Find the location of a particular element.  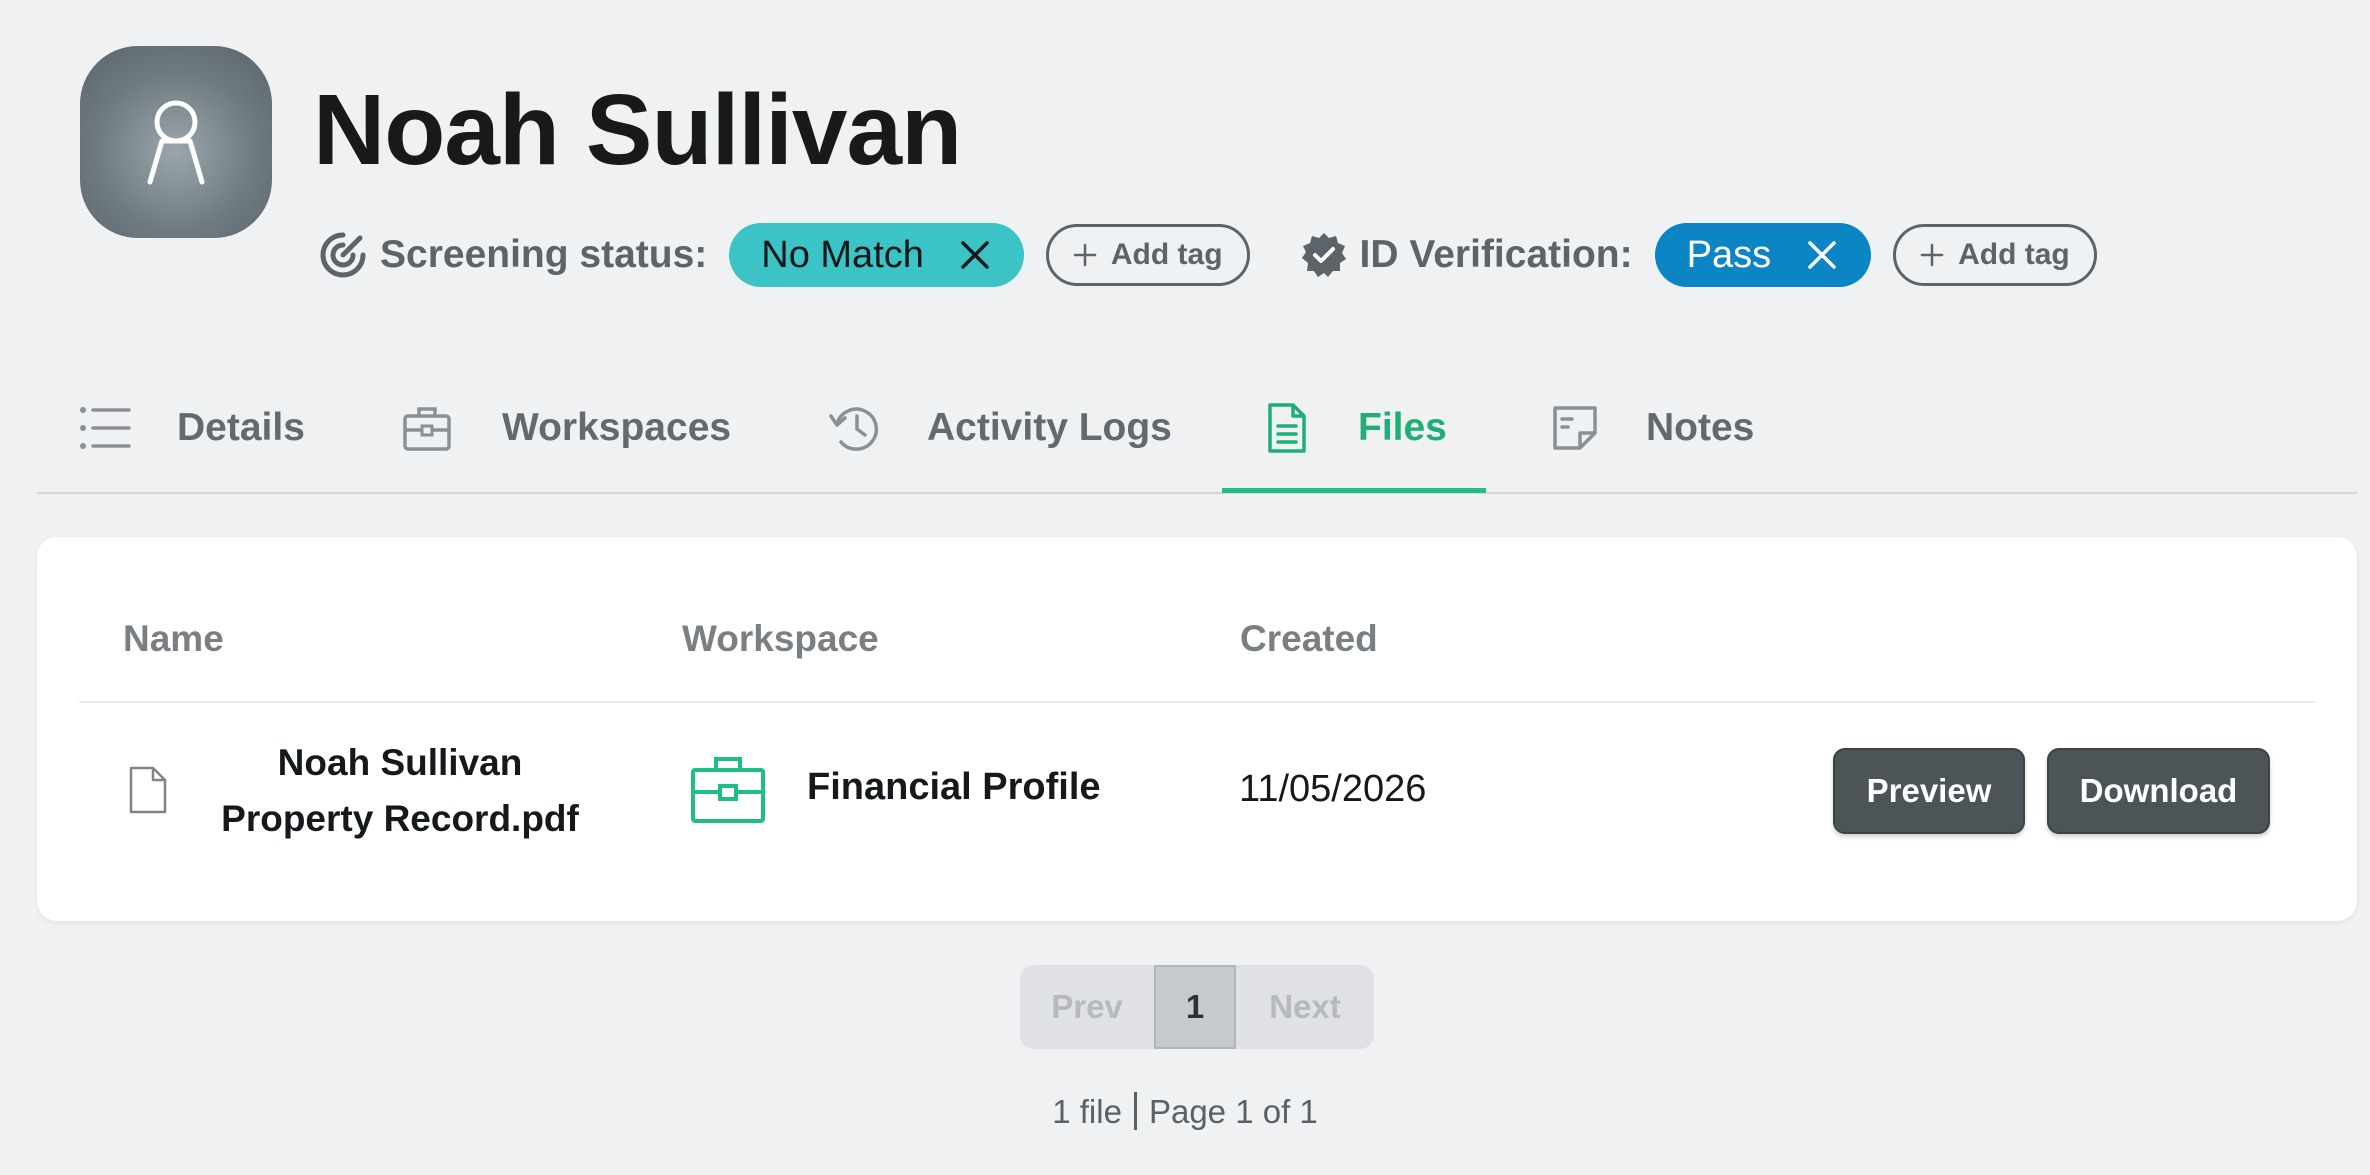

id-verification-label: ID Verification: is located at coordinates (1496, 254).